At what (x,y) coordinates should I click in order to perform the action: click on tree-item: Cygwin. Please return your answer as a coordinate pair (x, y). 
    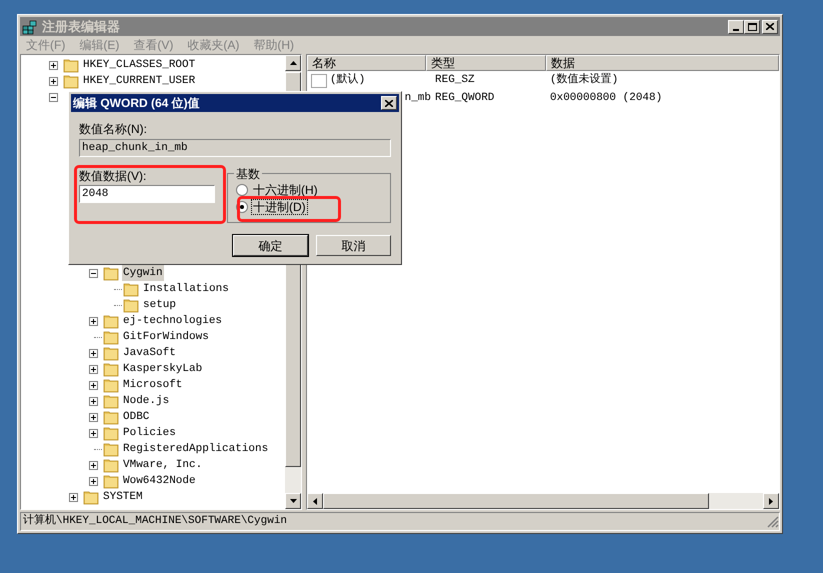
    Looking at the image, I should click on (143, 273).